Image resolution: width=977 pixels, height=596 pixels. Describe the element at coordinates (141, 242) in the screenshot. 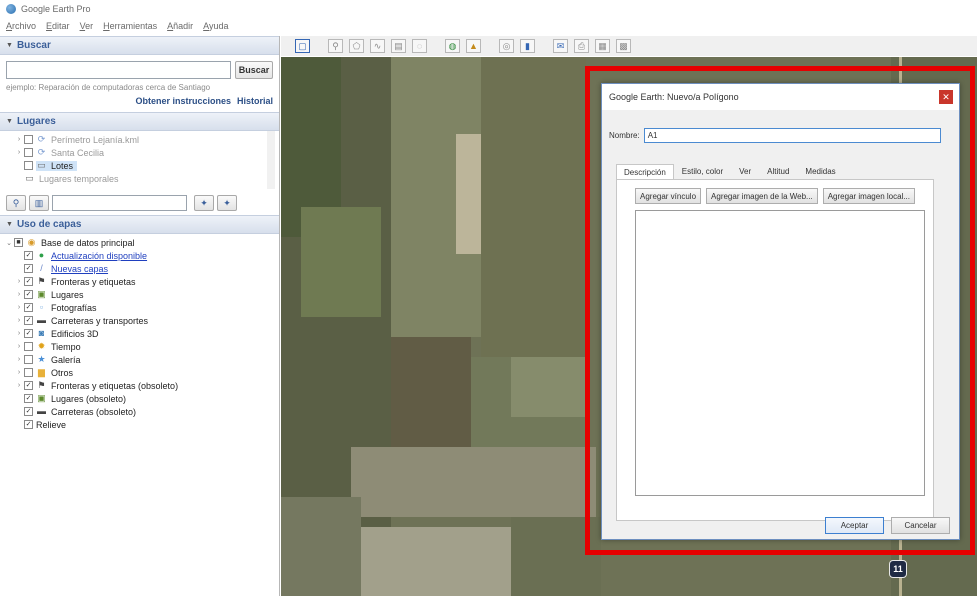

I see `tree-row-root: ⌄ ■ ◉ Base de datos principal` at that location.